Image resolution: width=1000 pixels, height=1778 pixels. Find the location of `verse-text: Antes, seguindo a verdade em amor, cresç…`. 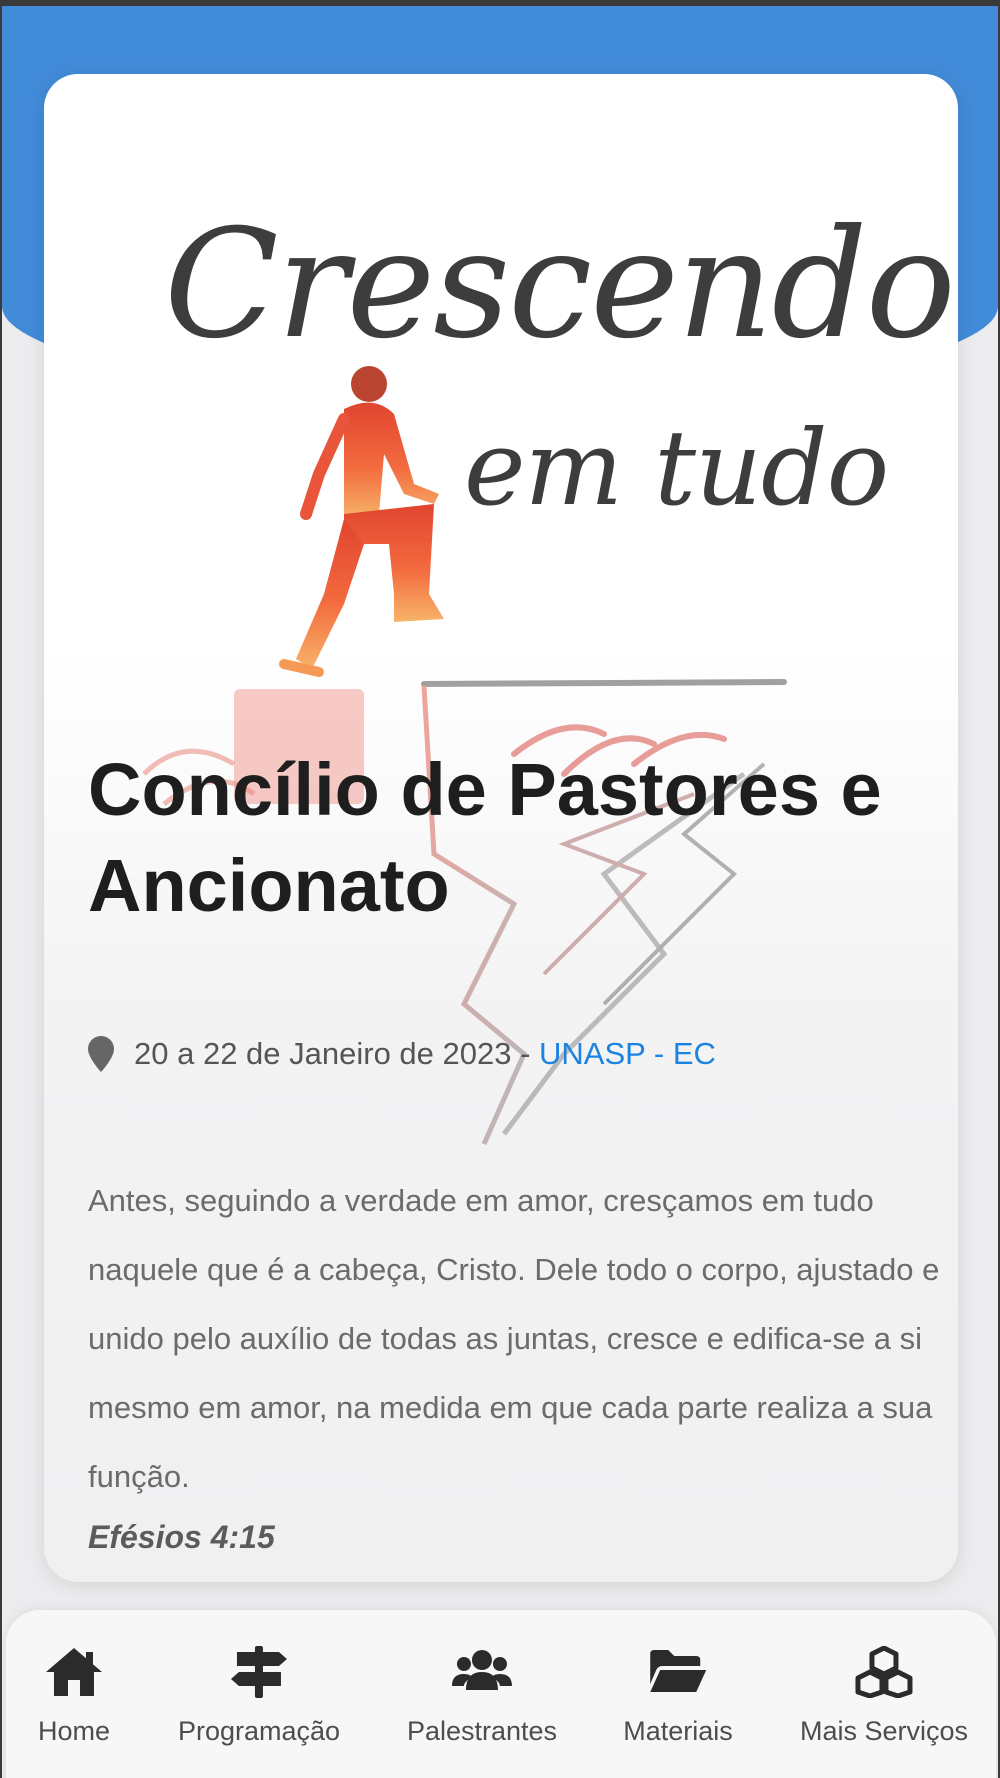

verse-text: Antes, seguindo a verdade em amor, cresç… is located at coordinates (514, 1338).